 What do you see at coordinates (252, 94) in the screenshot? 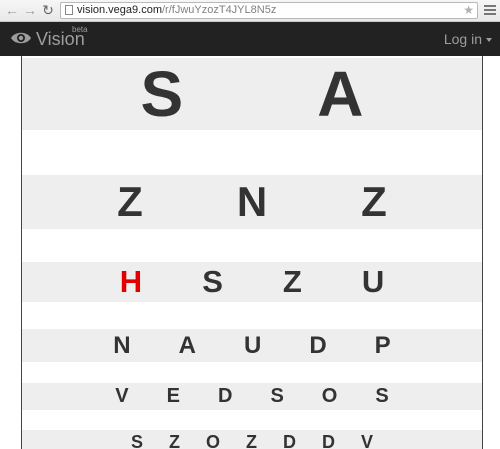
I see `chart-row: S A` at bounding box center [252, 94].